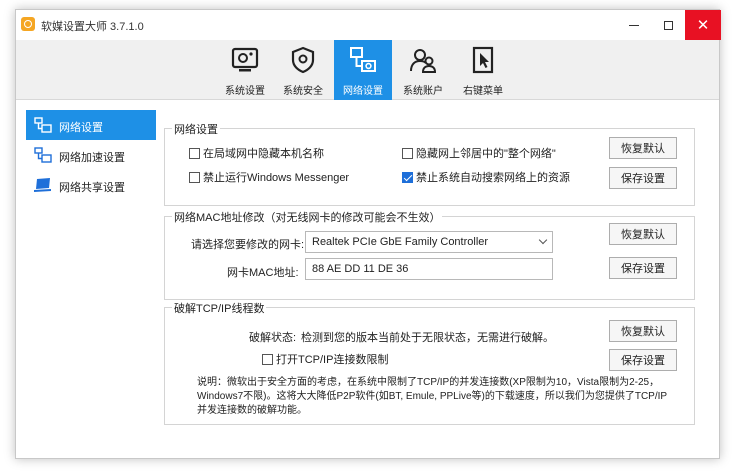 This screenshot has height=472, width=734. I want to click on close-button: ✕, so click(703, 25).